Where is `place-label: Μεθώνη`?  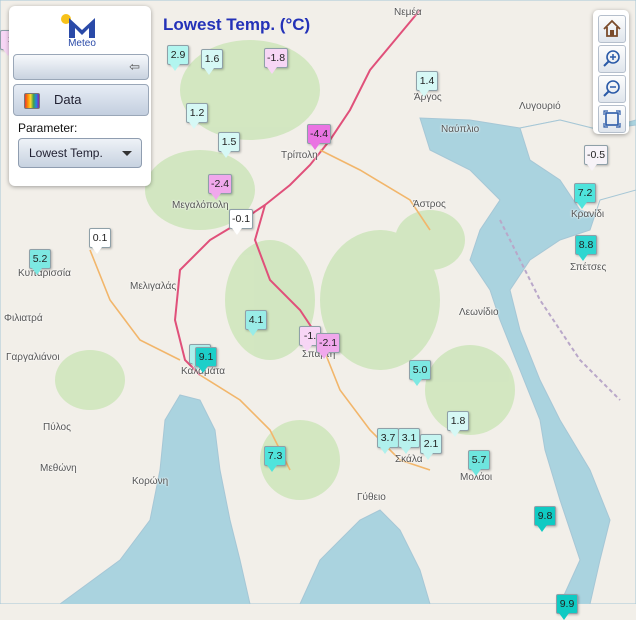
place-label: Μεθώνη is located at coordinates (58, 468).